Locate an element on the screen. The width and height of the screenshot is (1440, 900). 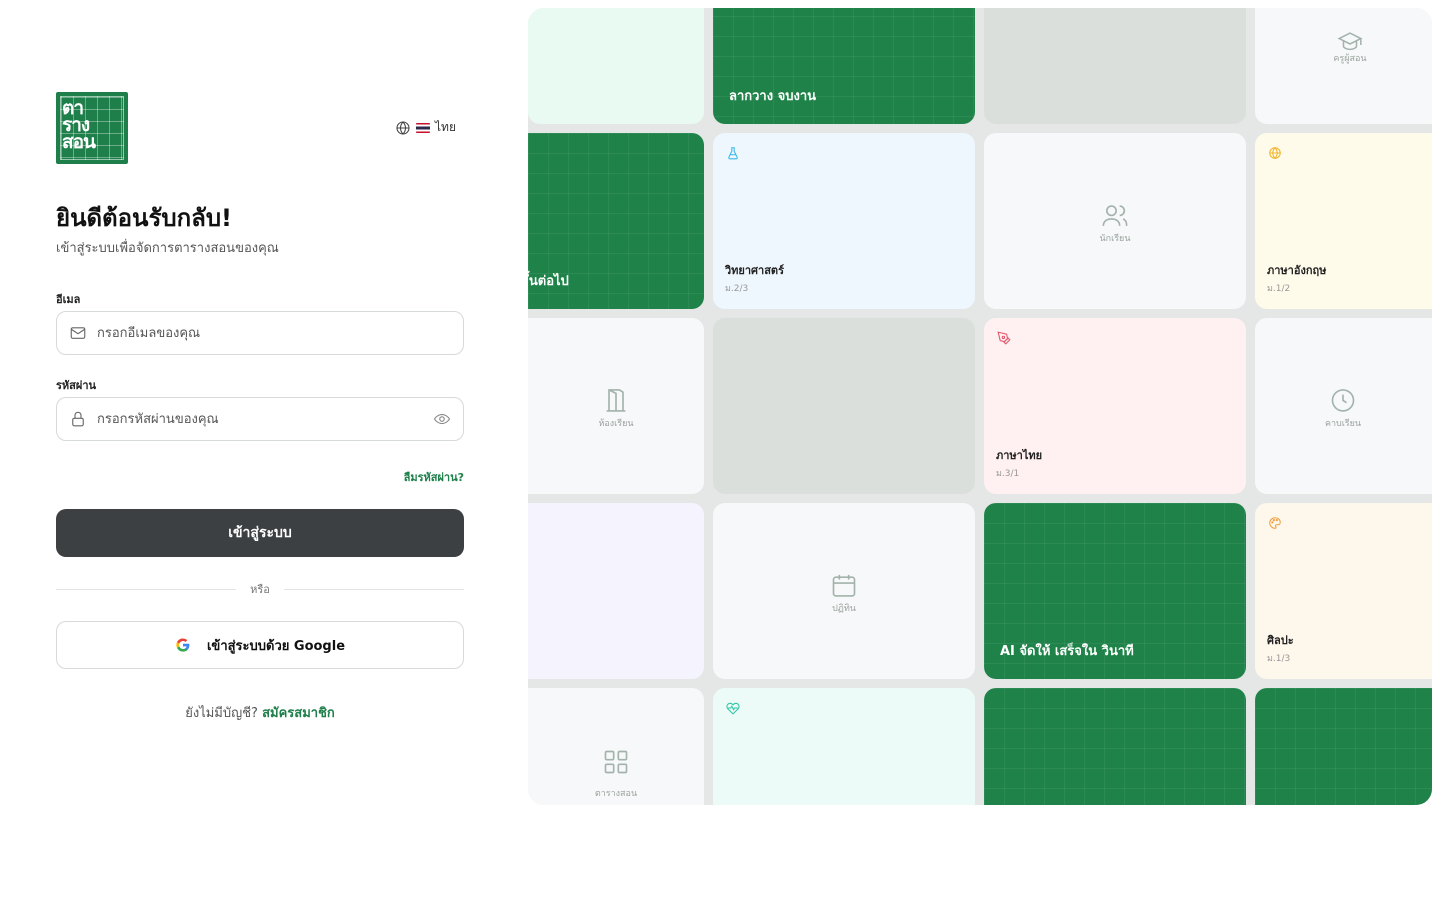
tile-gray-top is located at coordinates (1115, 66).